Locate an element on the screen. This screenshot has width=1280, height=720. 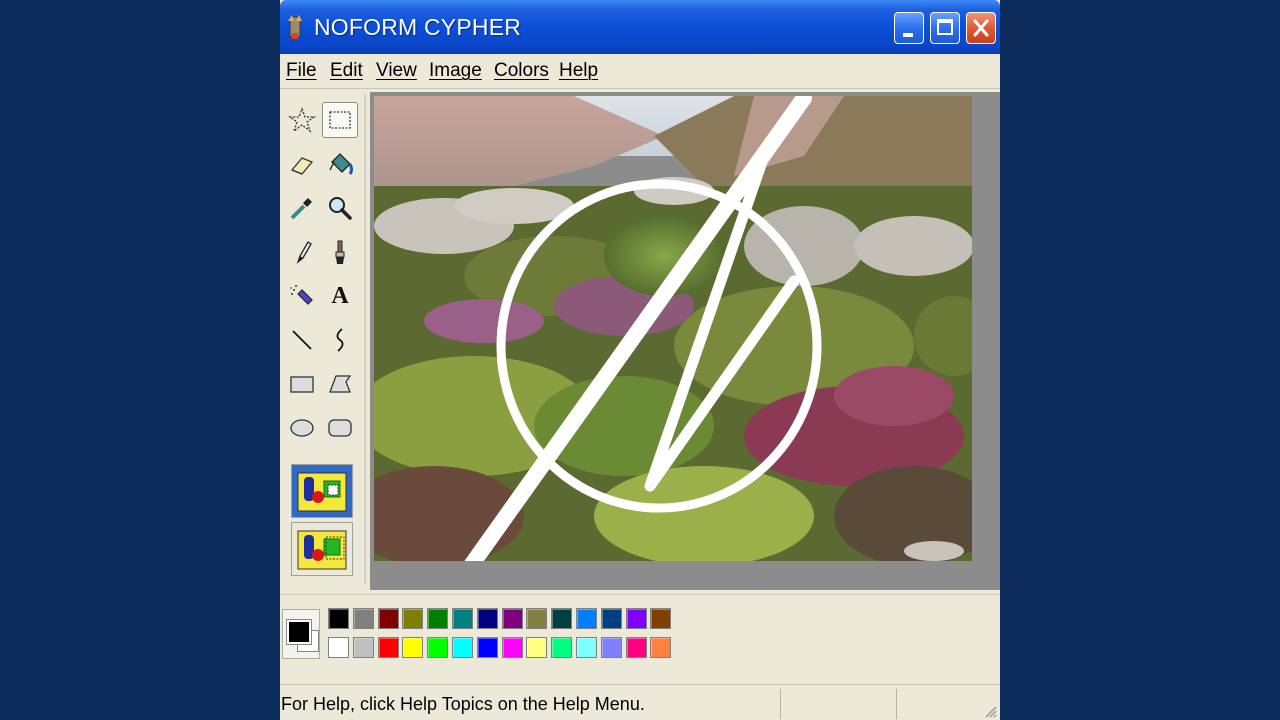
star-select-icon is located at coordinates (302, 120).